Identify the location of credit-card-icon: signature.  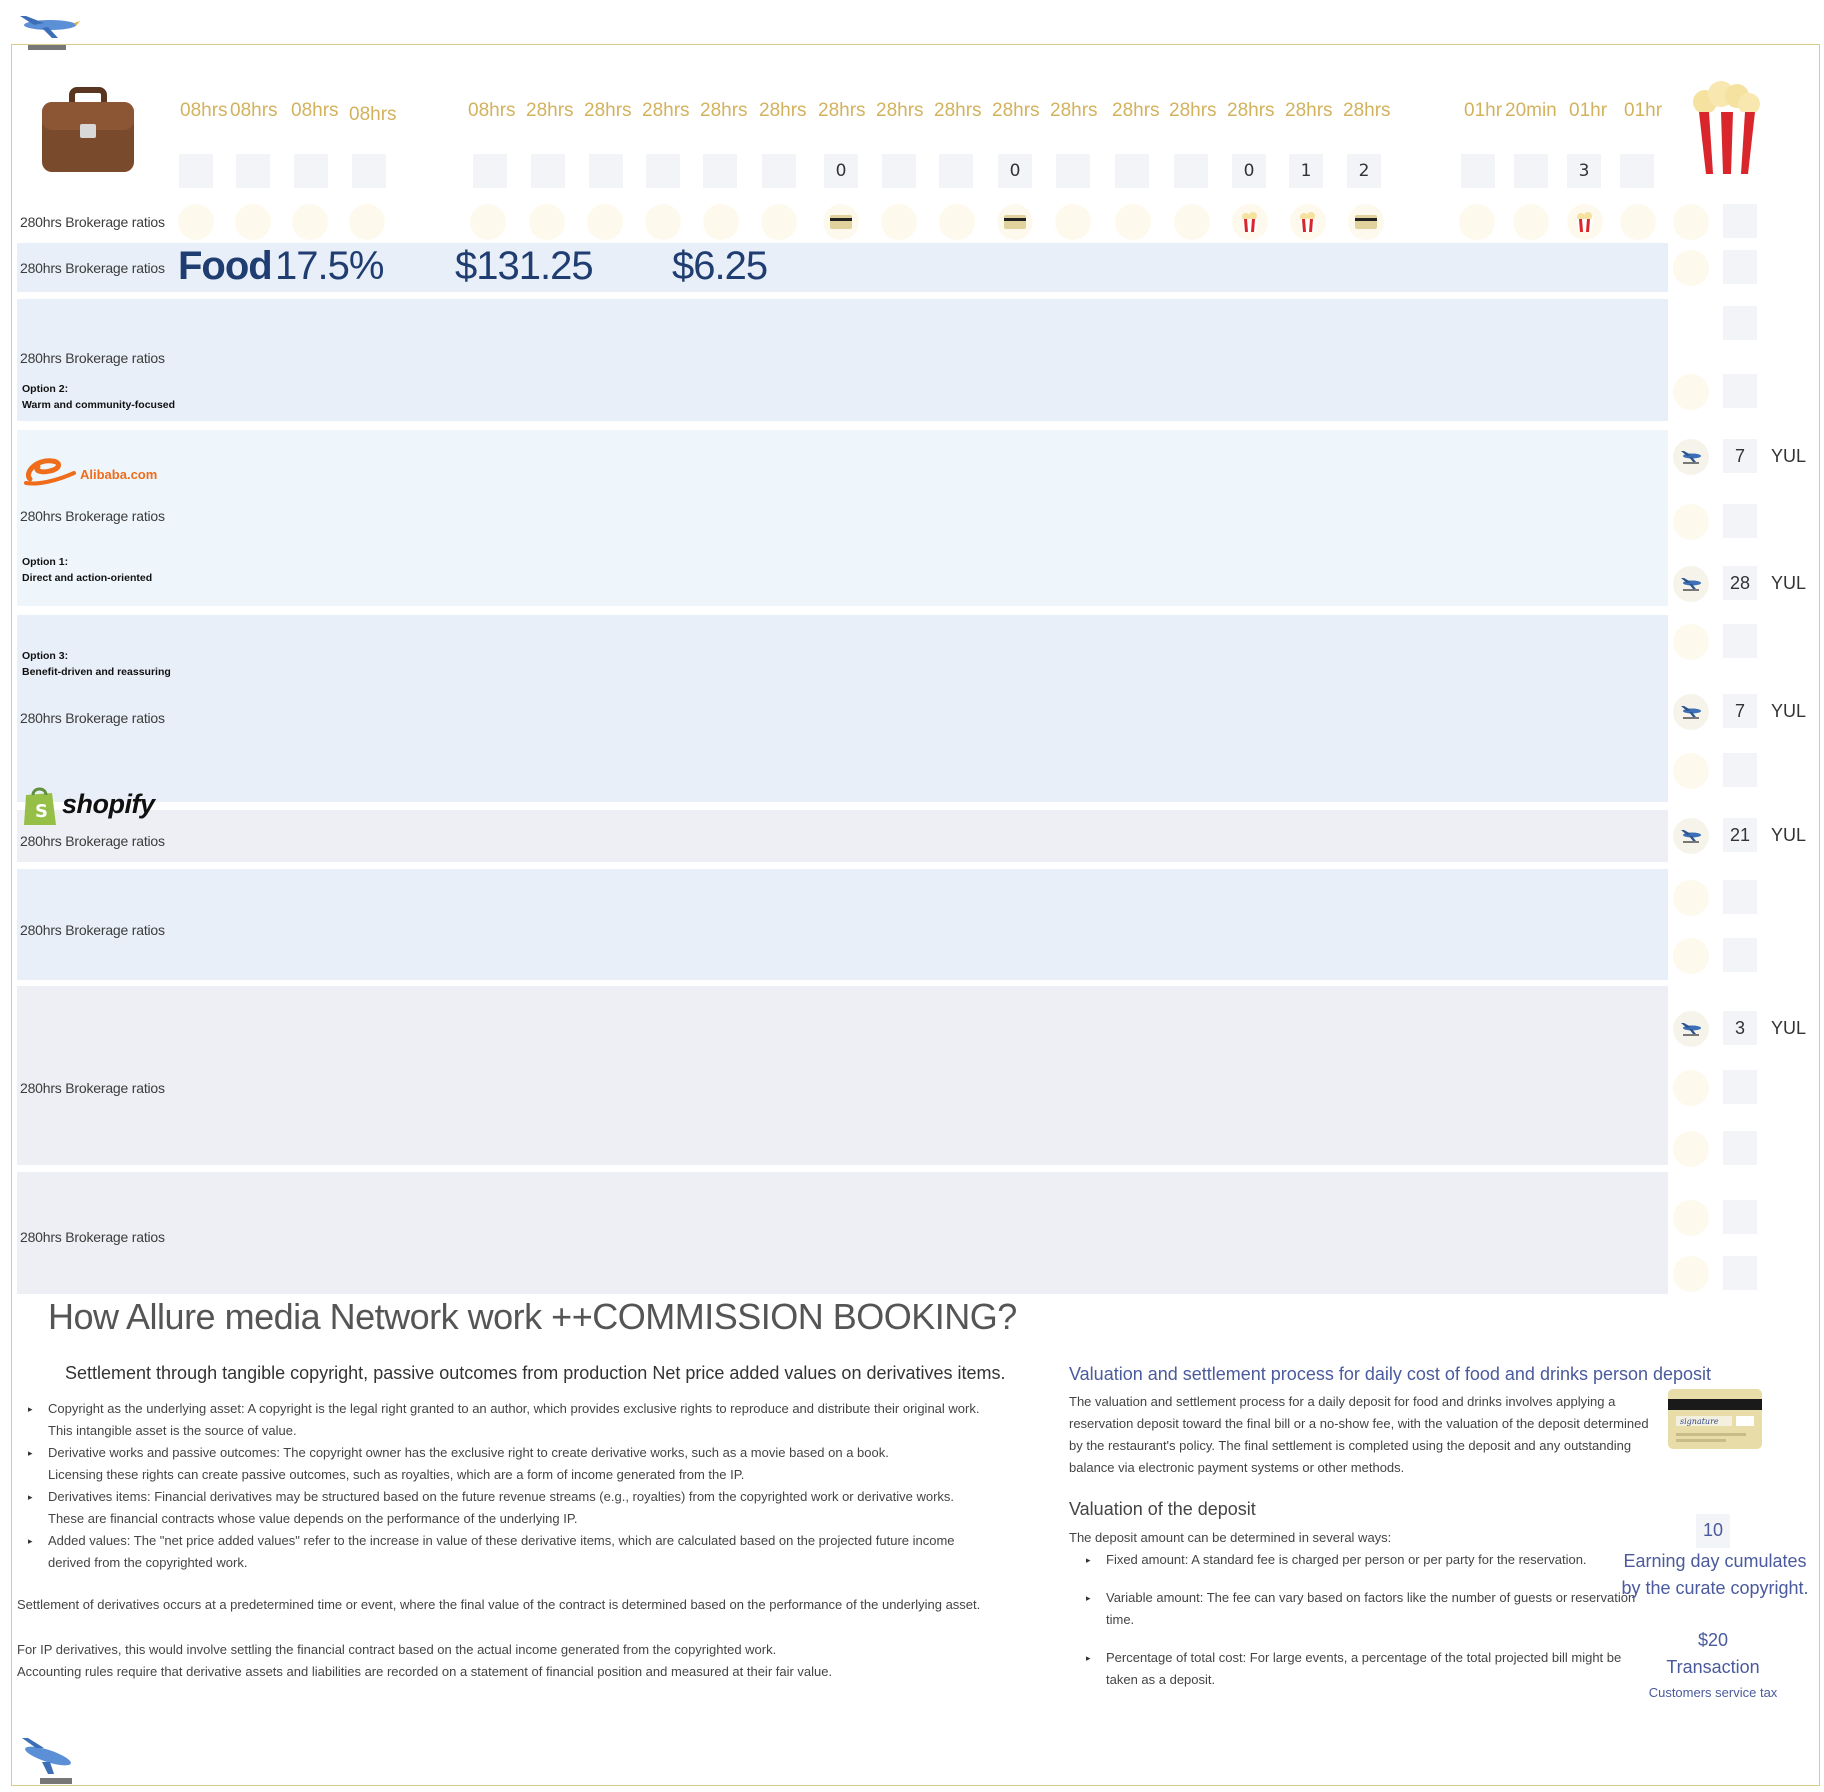
(1715, 1419).